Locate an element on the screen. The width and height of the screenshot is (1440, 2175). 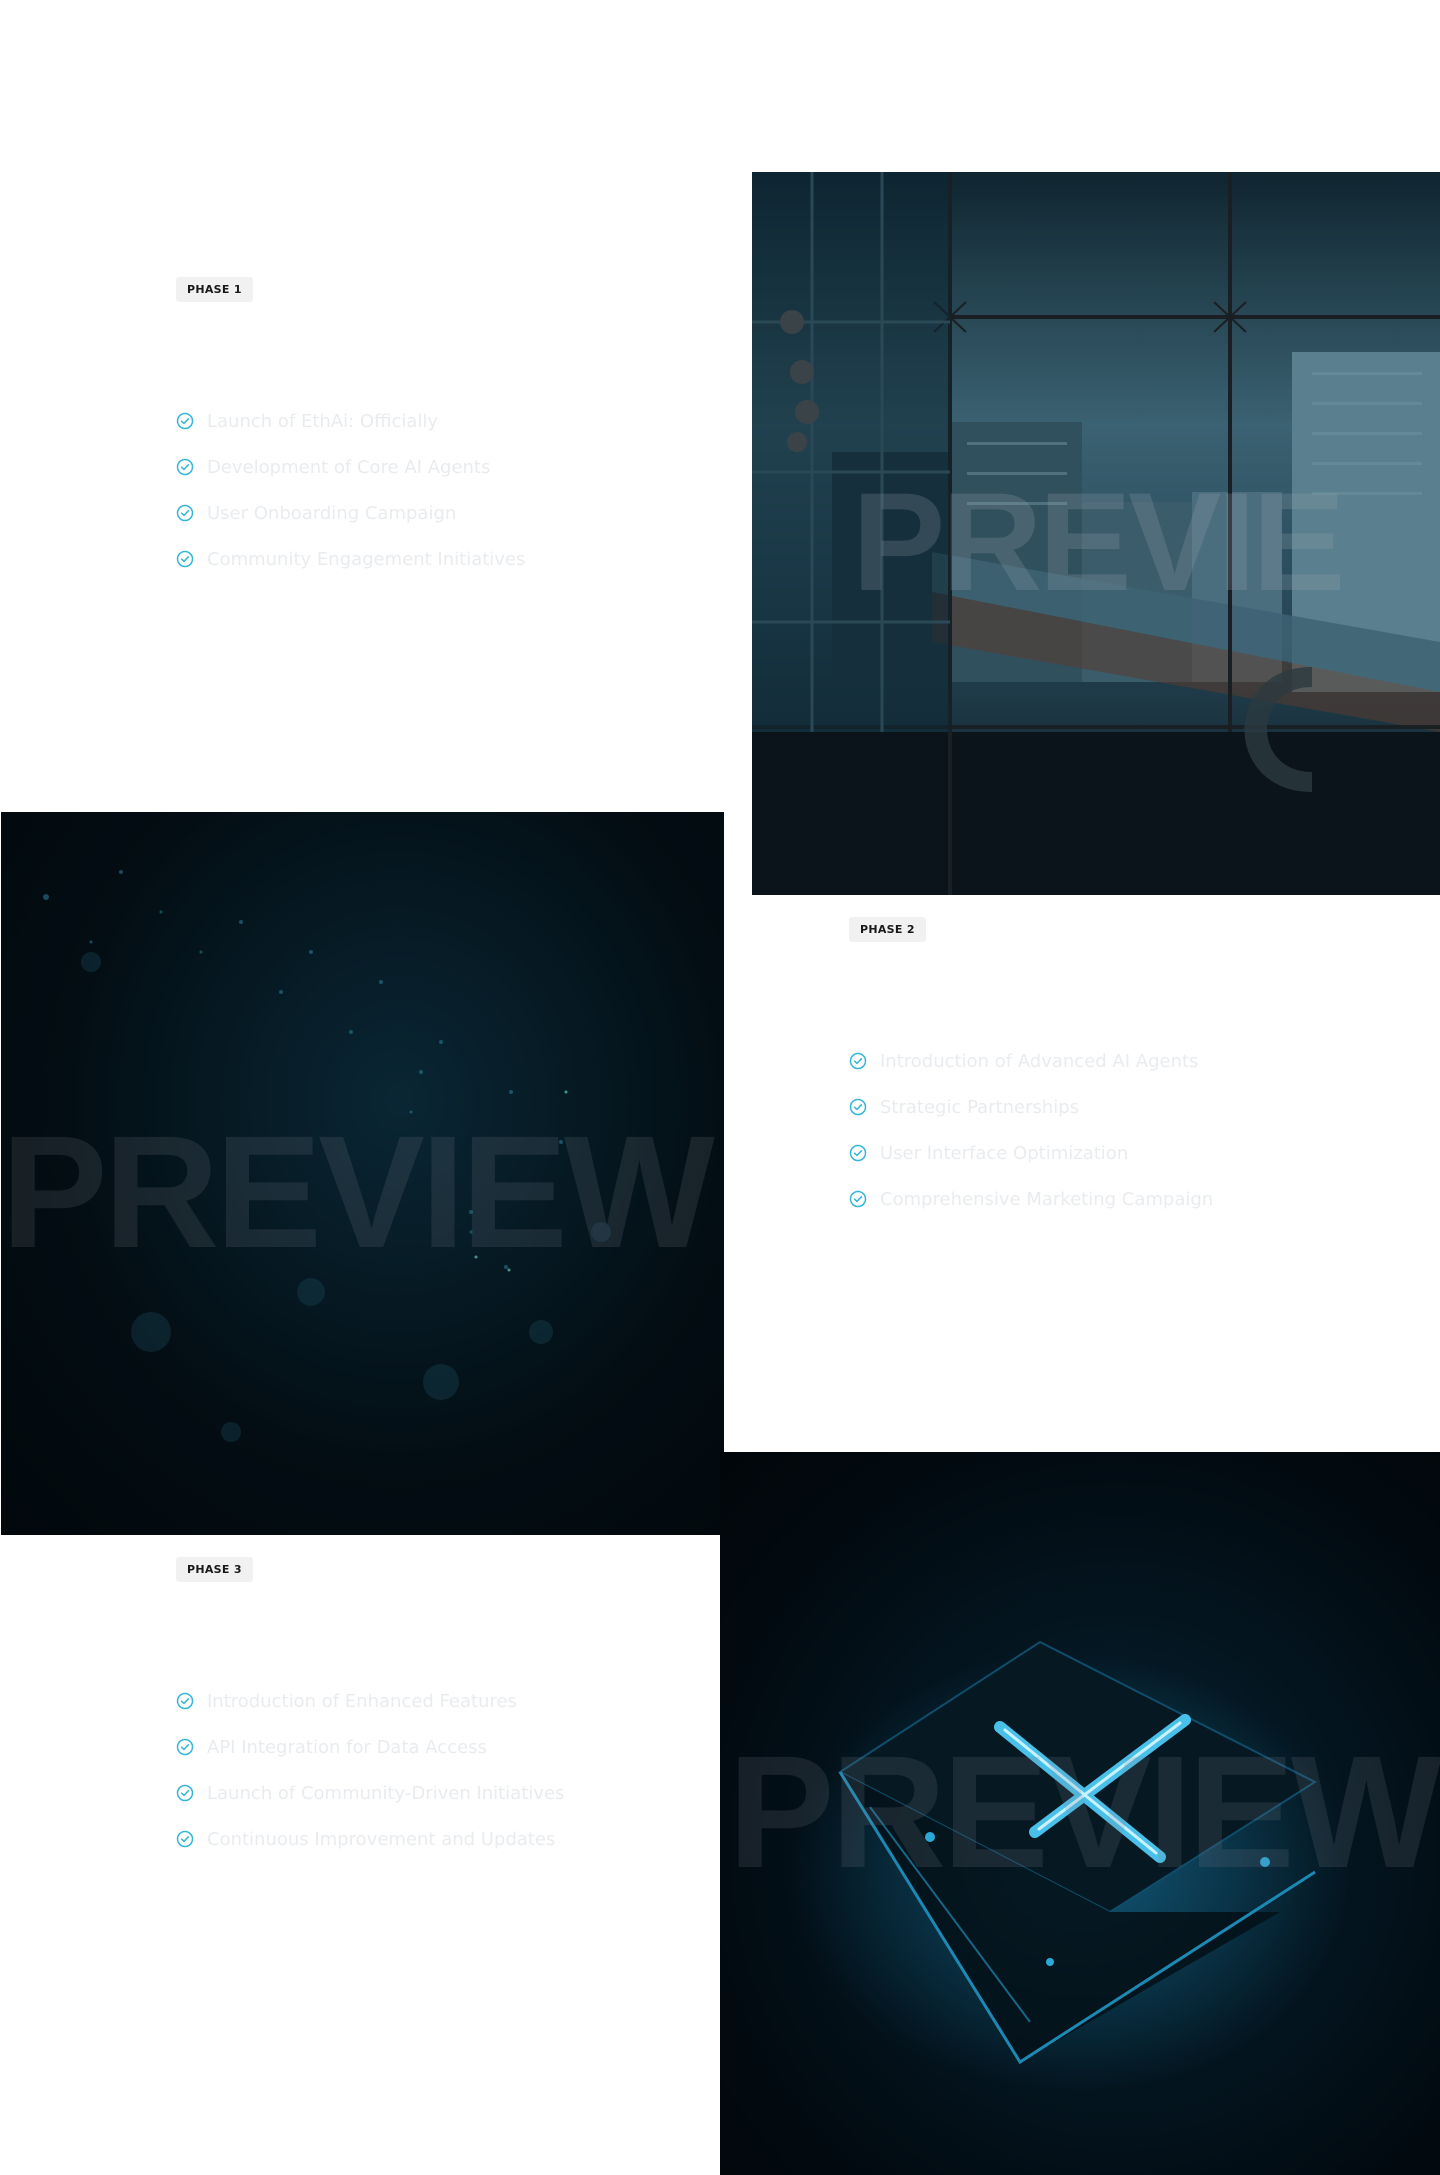
list-item: Introduction of Enhanced Features is located at coordinates (370, 1701).